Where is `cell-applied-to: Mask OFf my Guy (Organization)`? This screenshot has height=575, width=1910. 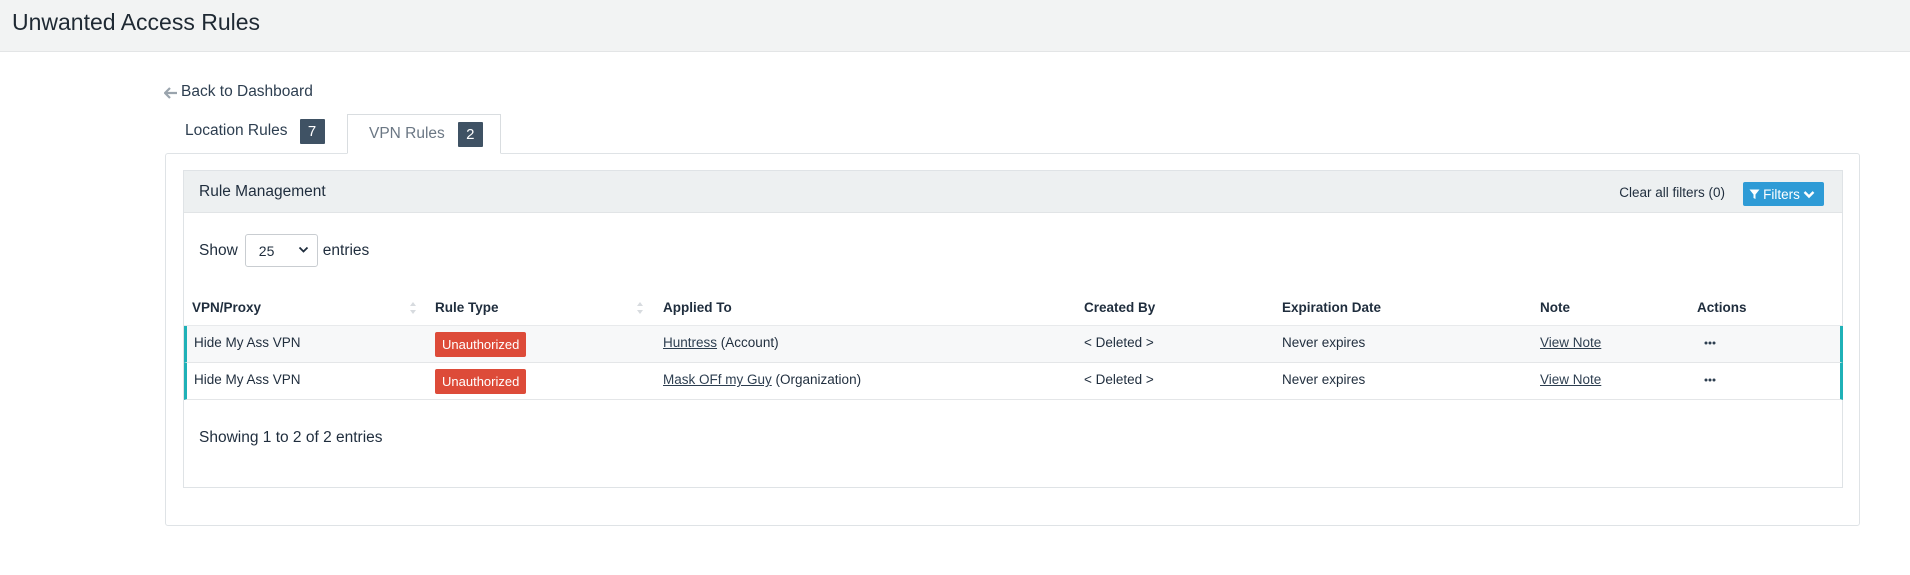 cell-applied-to: Mask OFf my Guy (Organization) is located at coordinates (762, 379).